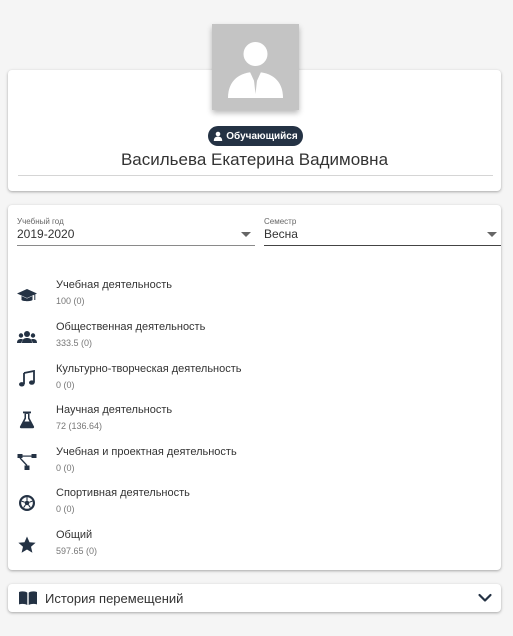 Image resolution: width=513 pixels, height=636 pixels. I want to click on user-icon, so click(218, 136).